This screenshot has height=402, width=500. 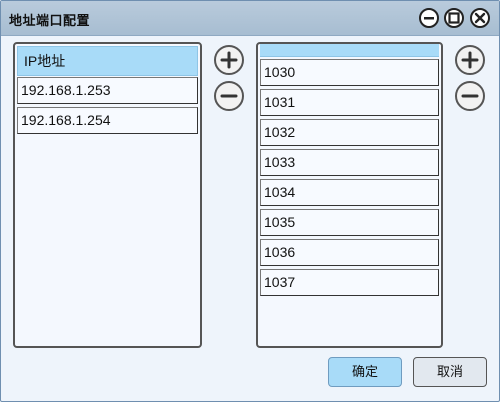 I want to click on add-port-button, so click(x=470, y=60).